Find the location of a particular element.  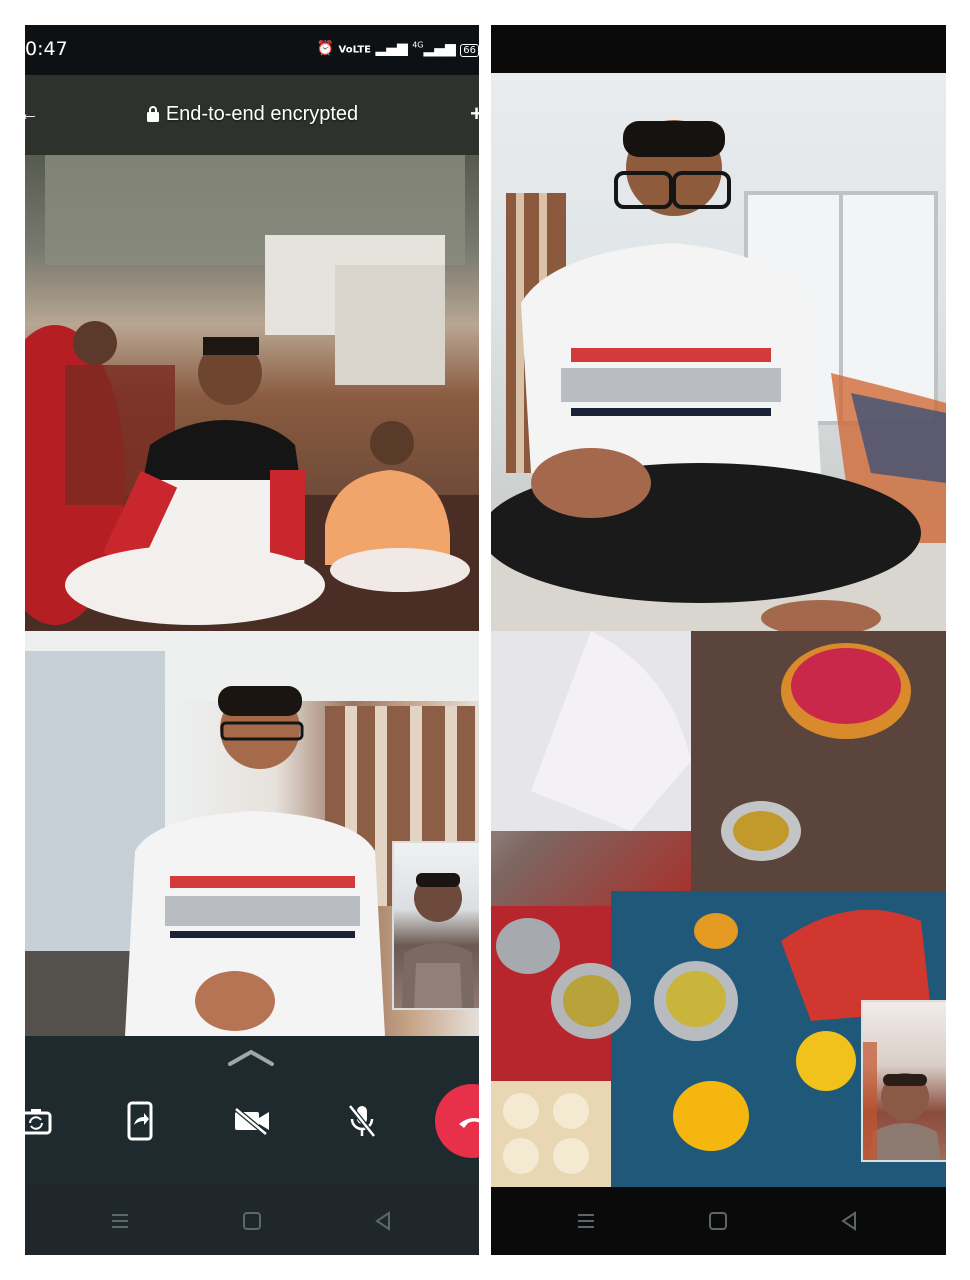

mute-icon is located at coordinates (362, 1121).